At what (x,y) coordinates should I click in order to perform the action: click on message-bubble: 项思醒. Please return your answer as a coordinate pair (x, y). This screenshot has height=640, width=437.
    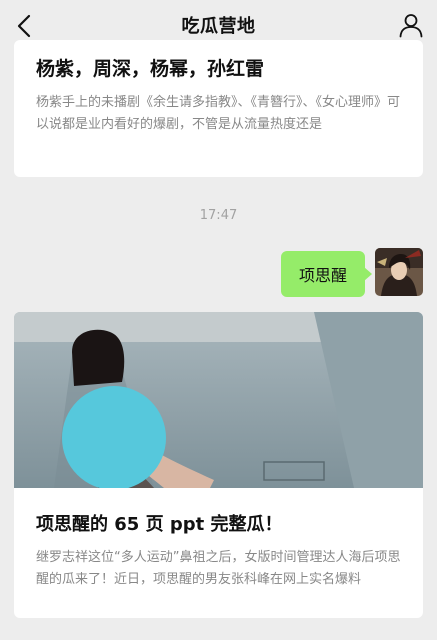
    Looking at the image, I should click on (326, 274).